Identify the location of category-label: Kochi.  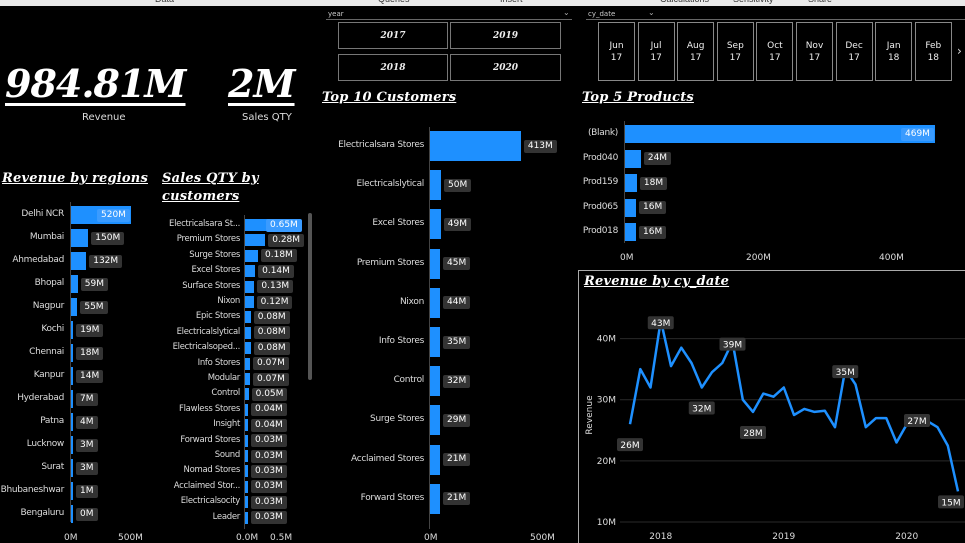
(52, 329).